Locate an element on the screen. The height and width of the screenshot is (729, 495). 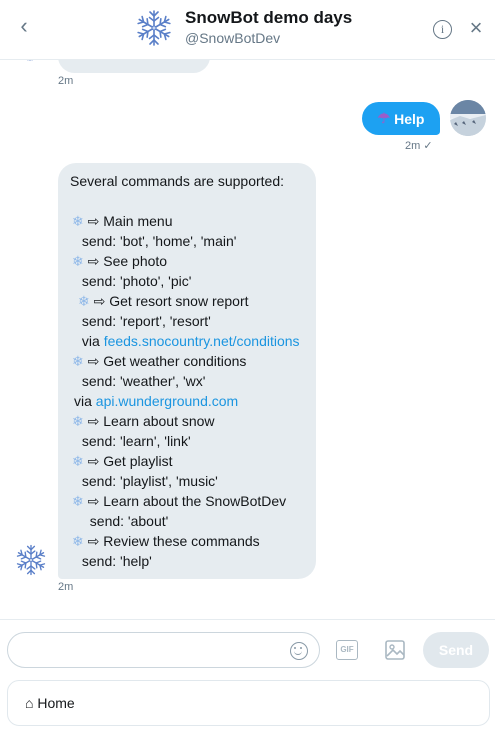
info-icon: i is located at coordinates (442, 29).